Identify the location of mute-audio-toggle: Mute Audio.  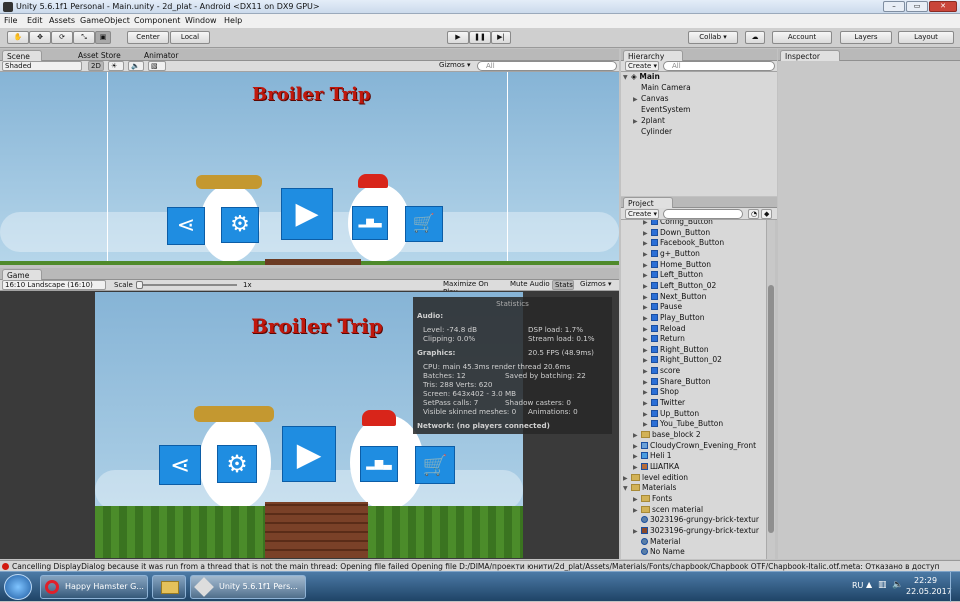
(529, 285).